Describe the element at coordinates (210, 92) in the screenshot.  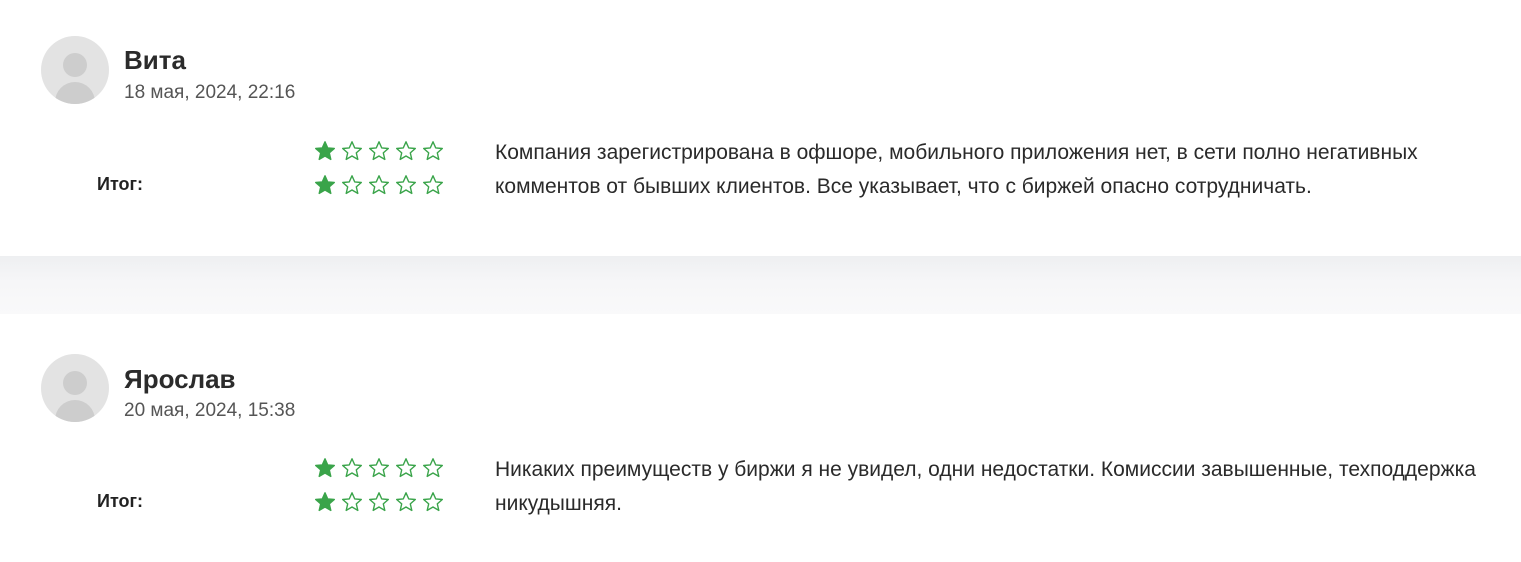
I see `review-date: 18 мая, 2024, 22:16` at that location.